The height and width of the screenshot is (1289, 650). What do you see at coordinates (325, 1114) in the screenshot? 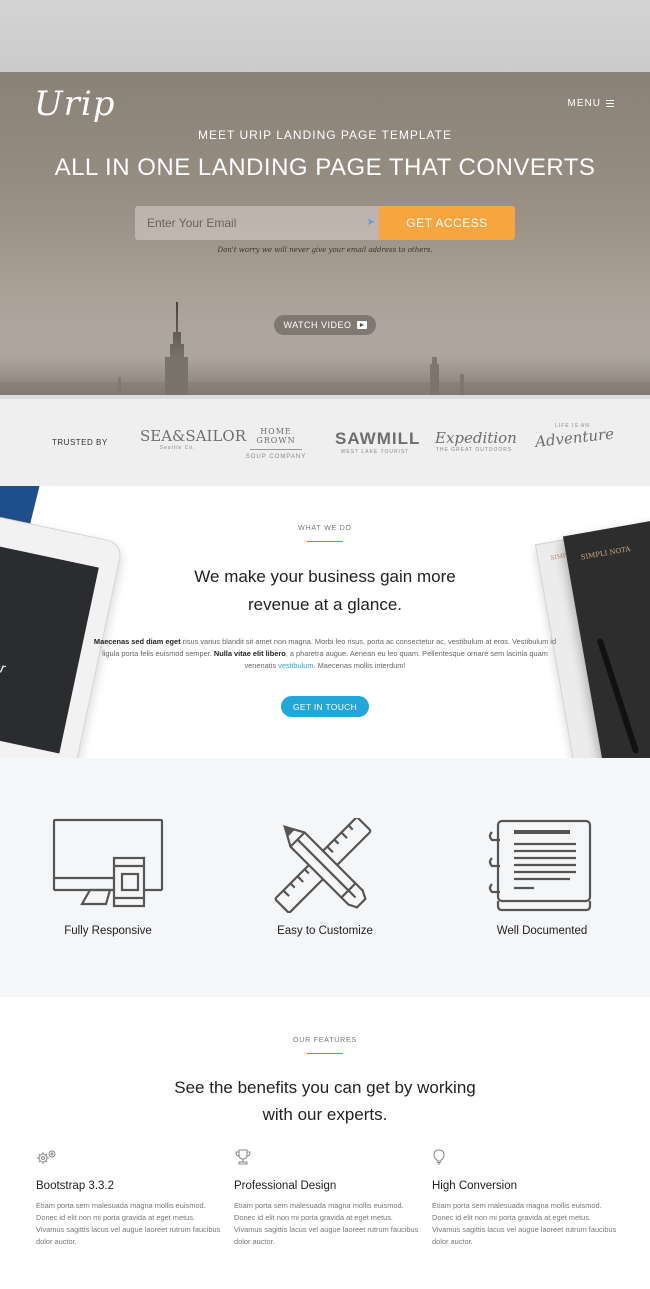
I see `section-heading-line2: with our experts.` at bounding box center [325, 1114].